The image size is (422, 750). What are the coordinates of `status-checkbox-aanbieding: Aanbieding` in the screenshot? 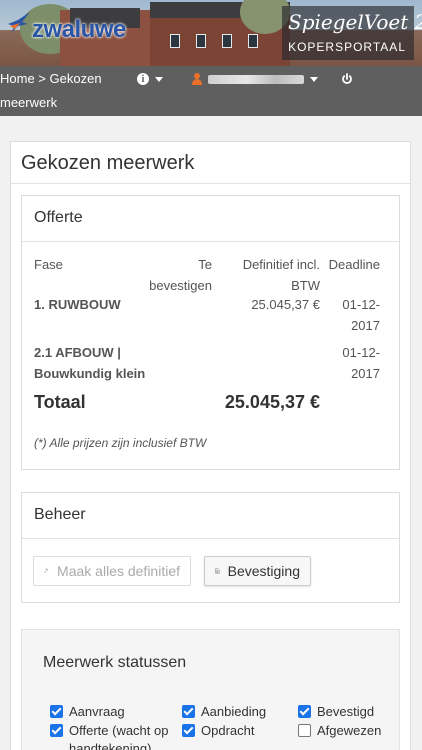 It's located at (245, 712).